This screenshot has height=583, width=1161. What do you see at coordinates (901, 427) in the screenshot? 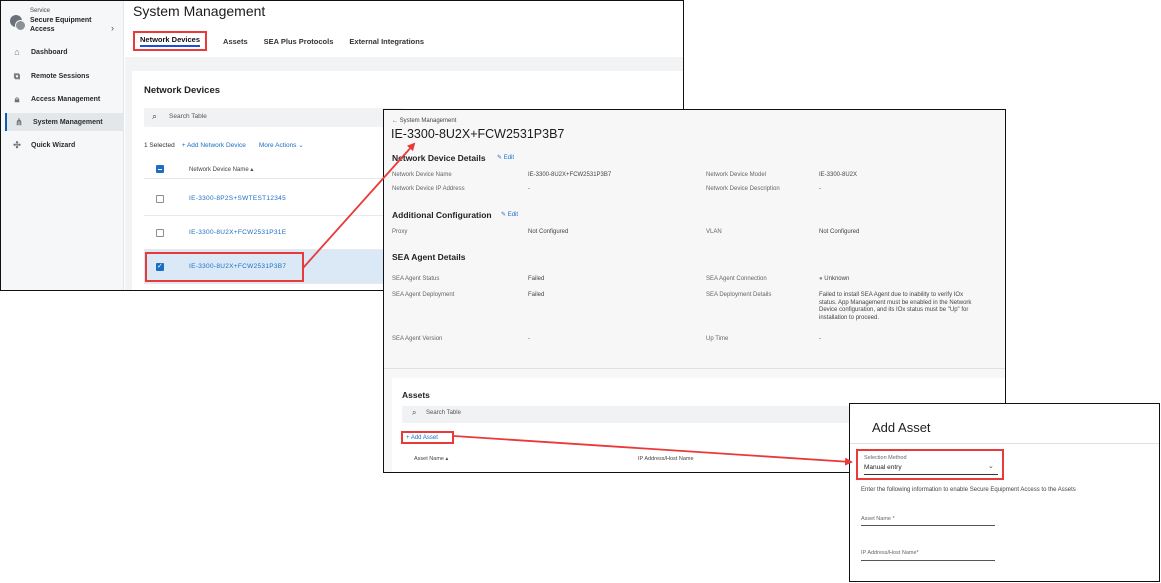
I see `dialog-title: Add Asset` at bounding box center [901, 427].